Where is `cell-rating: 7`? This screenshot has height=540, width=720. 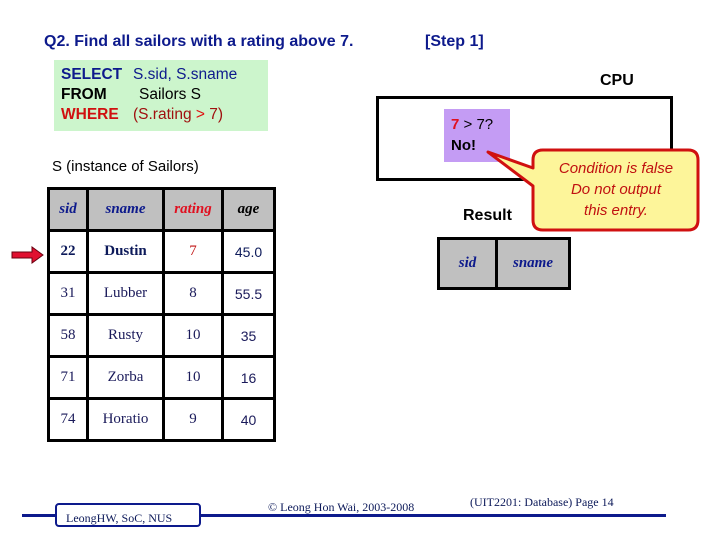 cell-rating: 7 is located at coordinates (193, 251).